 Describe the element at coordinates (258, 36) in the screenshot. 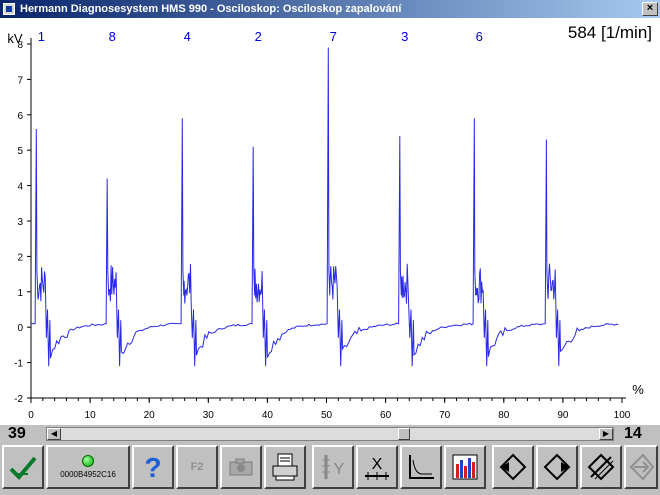

I see `cylinder-label: 2` at that location.